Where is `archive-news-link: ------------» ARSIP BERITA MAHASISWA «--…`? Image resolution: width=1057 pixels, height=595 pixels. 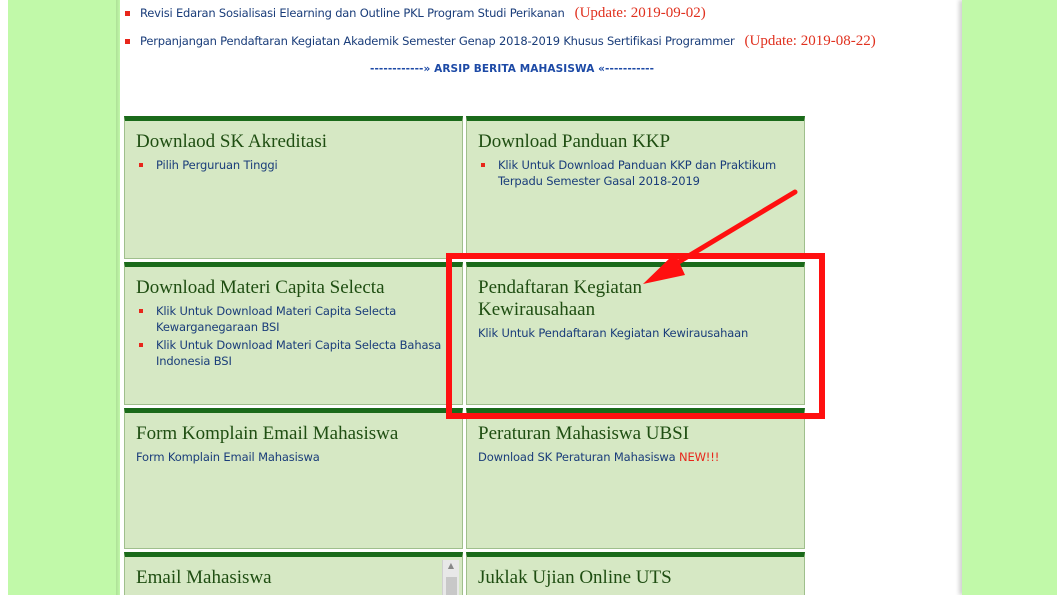 archive-news-link: ------------» ARSIP BERITA MAHASISWA «--… is located at coordinates (512, 69).